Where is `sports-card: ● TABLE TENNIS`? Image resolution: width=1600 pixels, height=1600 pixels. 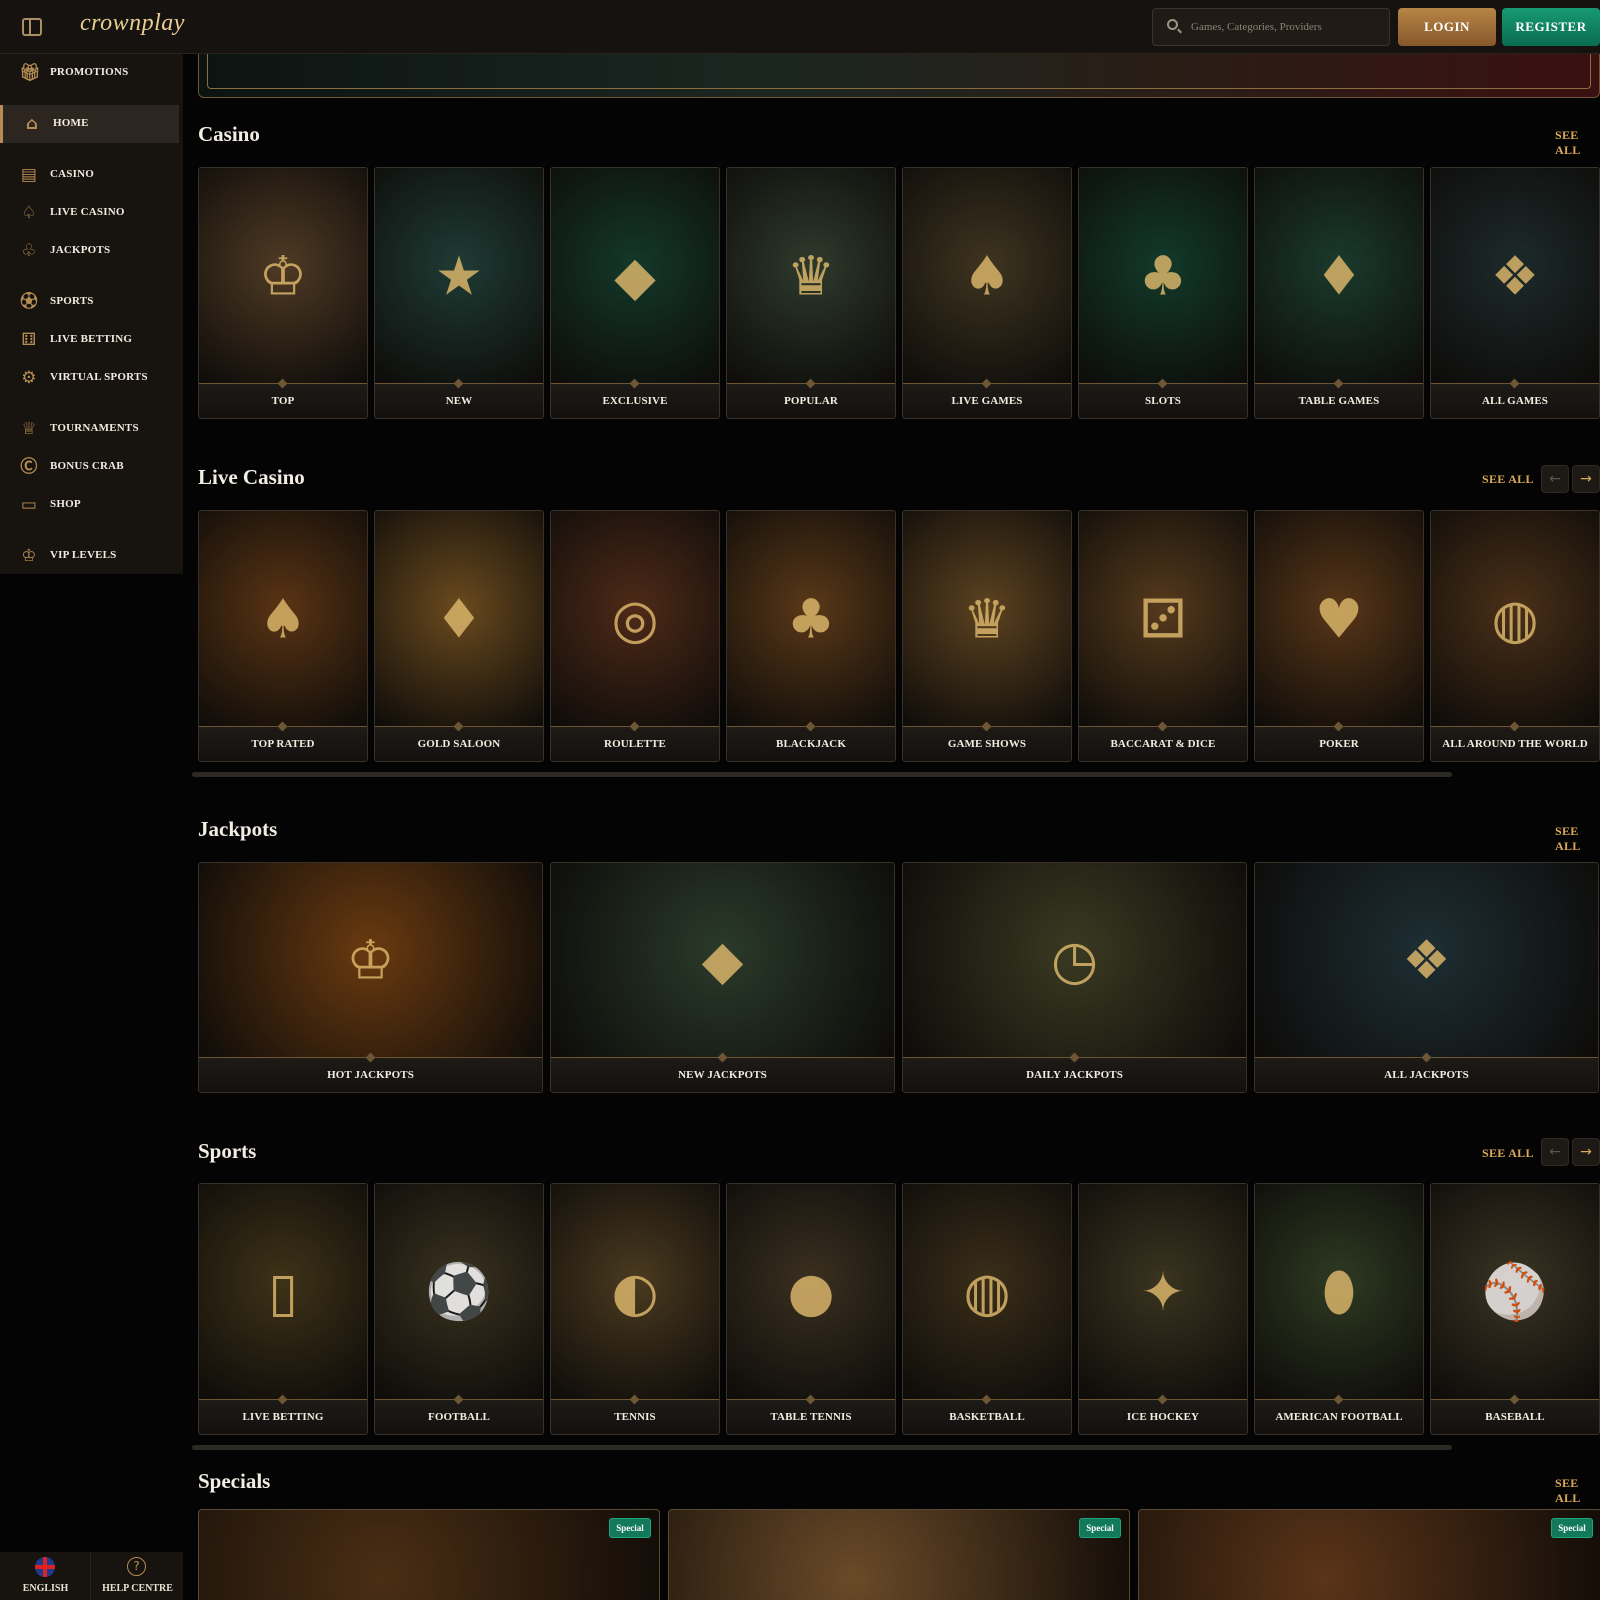 sports-card: ● TABLE TENNIS is located at coordinates (811, 1309).